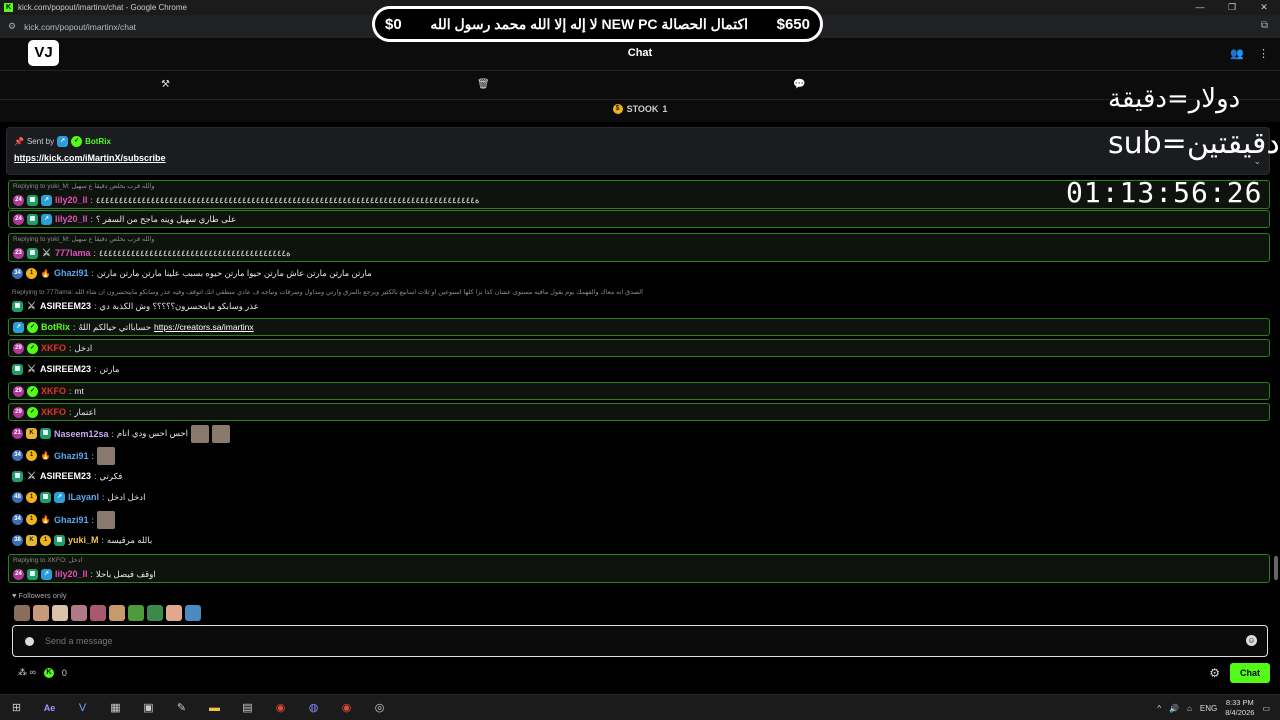 Image resolution: width=1280 pixels, height=720 pixels. Describe the element at coordinates (639, 560) in the screenshot. I see `reply-context: Replying to XKFO: ادخل` at that location.